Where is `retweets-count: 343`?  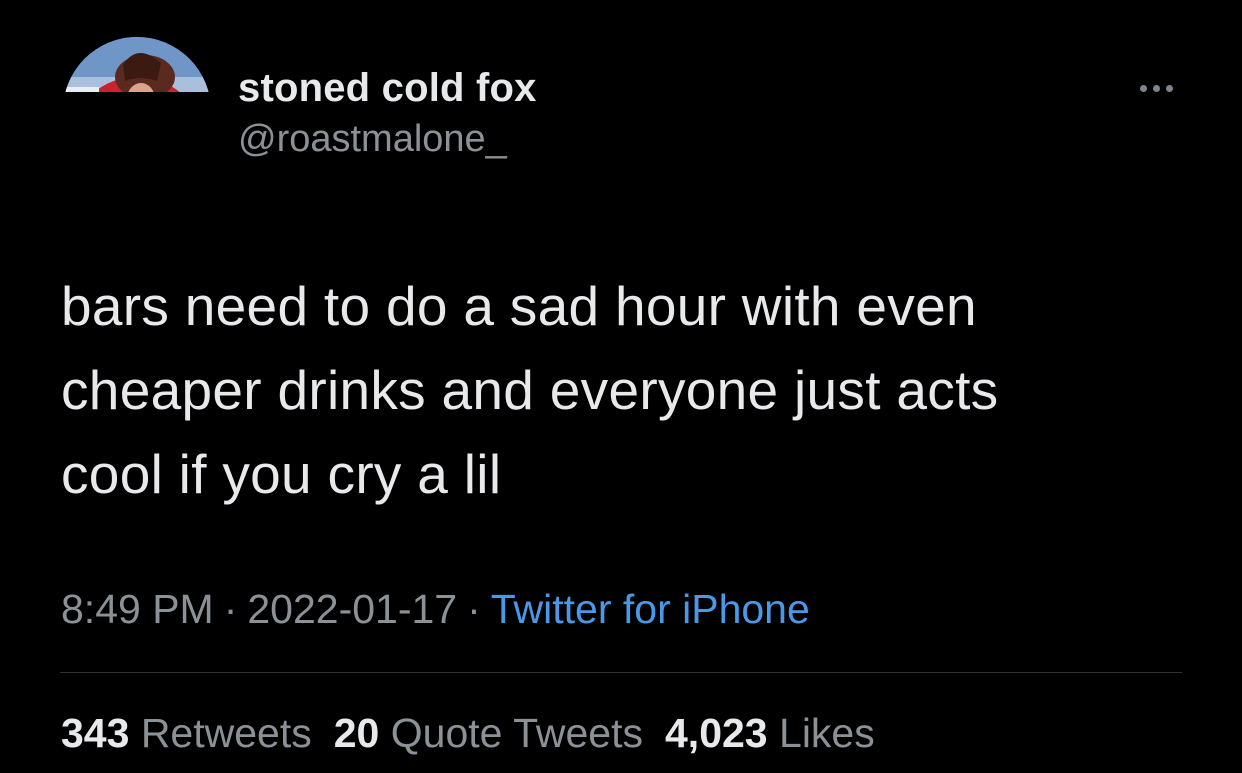
retweets-count: 343 is located at coordinates (95, 733).